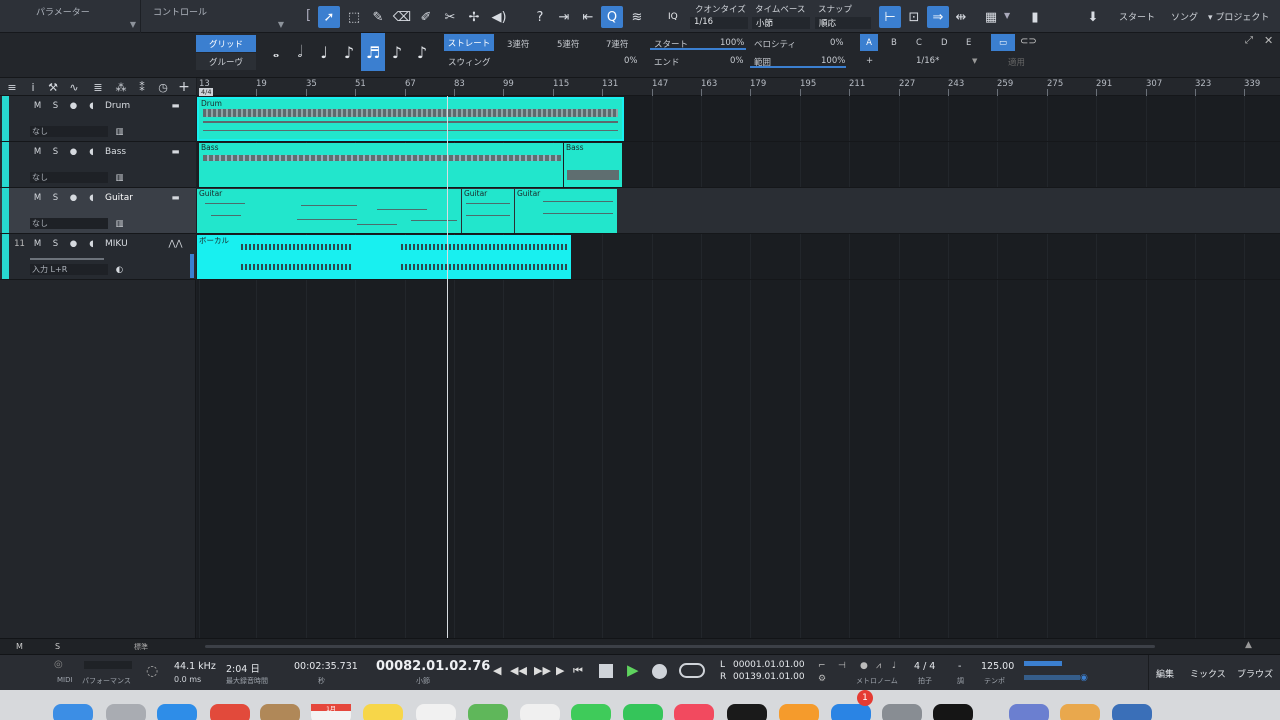  Describe the element at coordinates (843, 23) in the screenshot. I see `snap-select: 順応` at that location.